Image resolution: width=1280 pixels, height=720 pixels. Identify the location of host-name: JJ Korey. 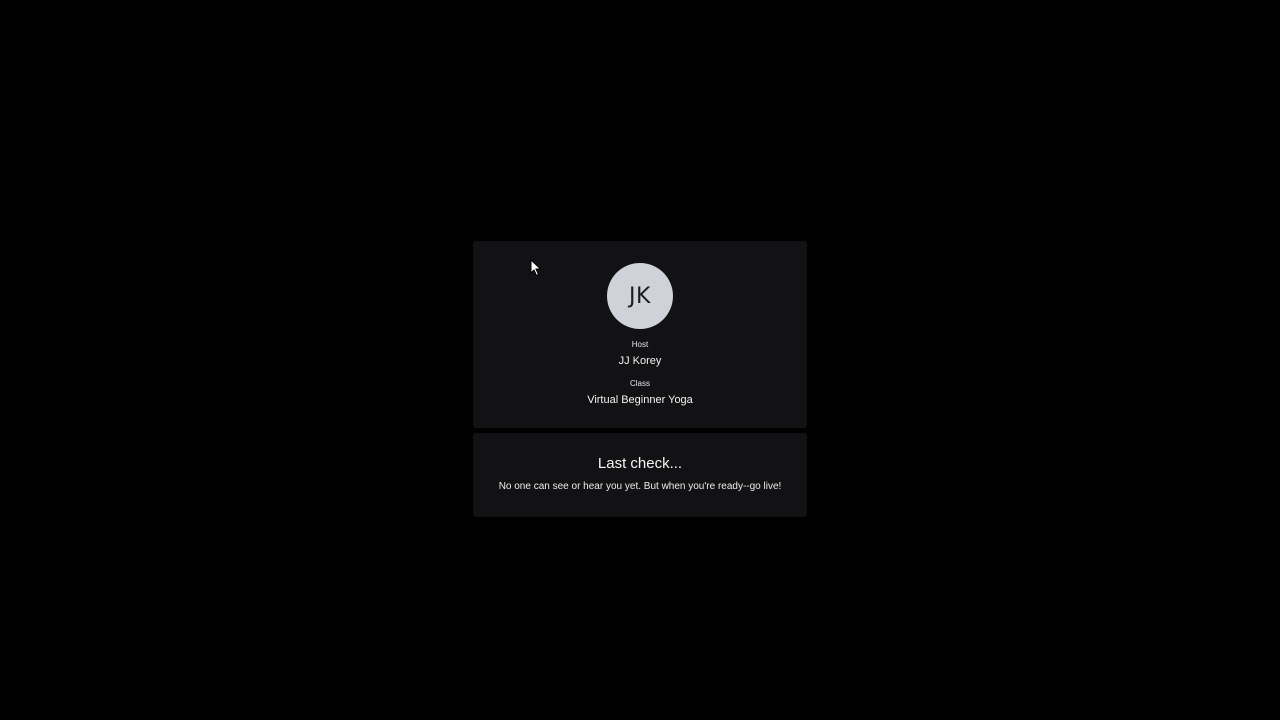
(640, 361).